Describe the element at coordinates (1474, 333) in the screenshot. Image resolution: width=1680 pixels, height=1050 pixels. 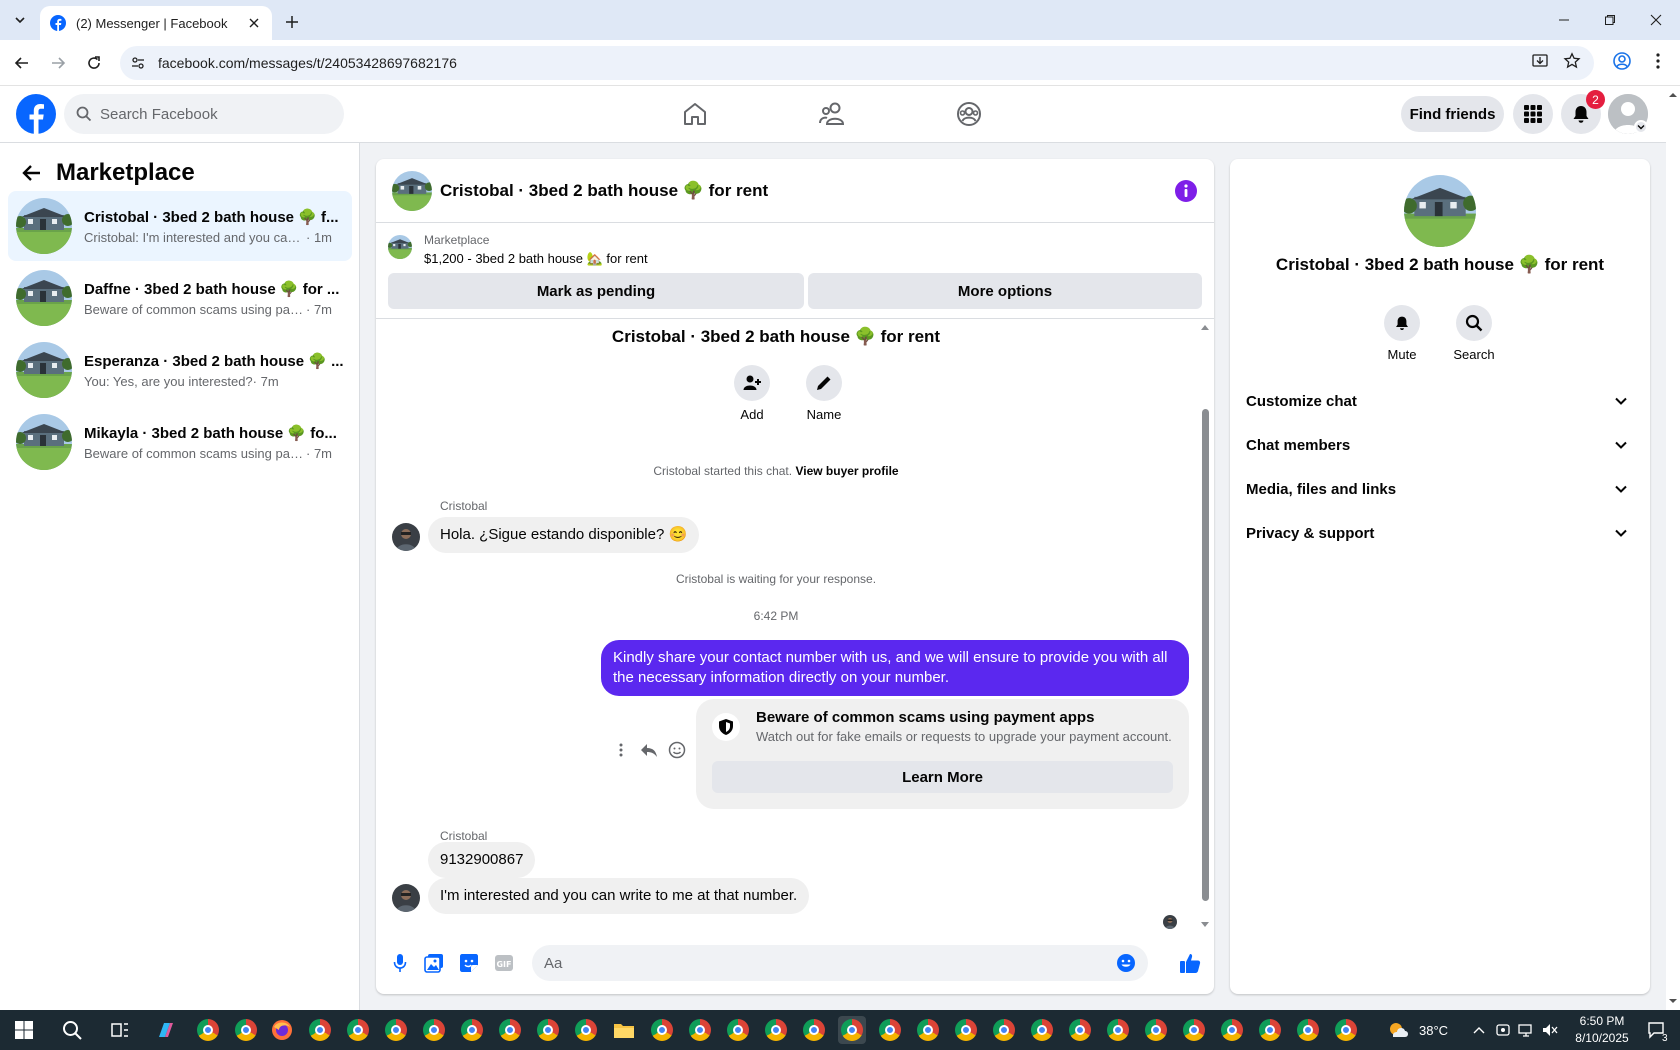
I see `search-action: Search` at that location.